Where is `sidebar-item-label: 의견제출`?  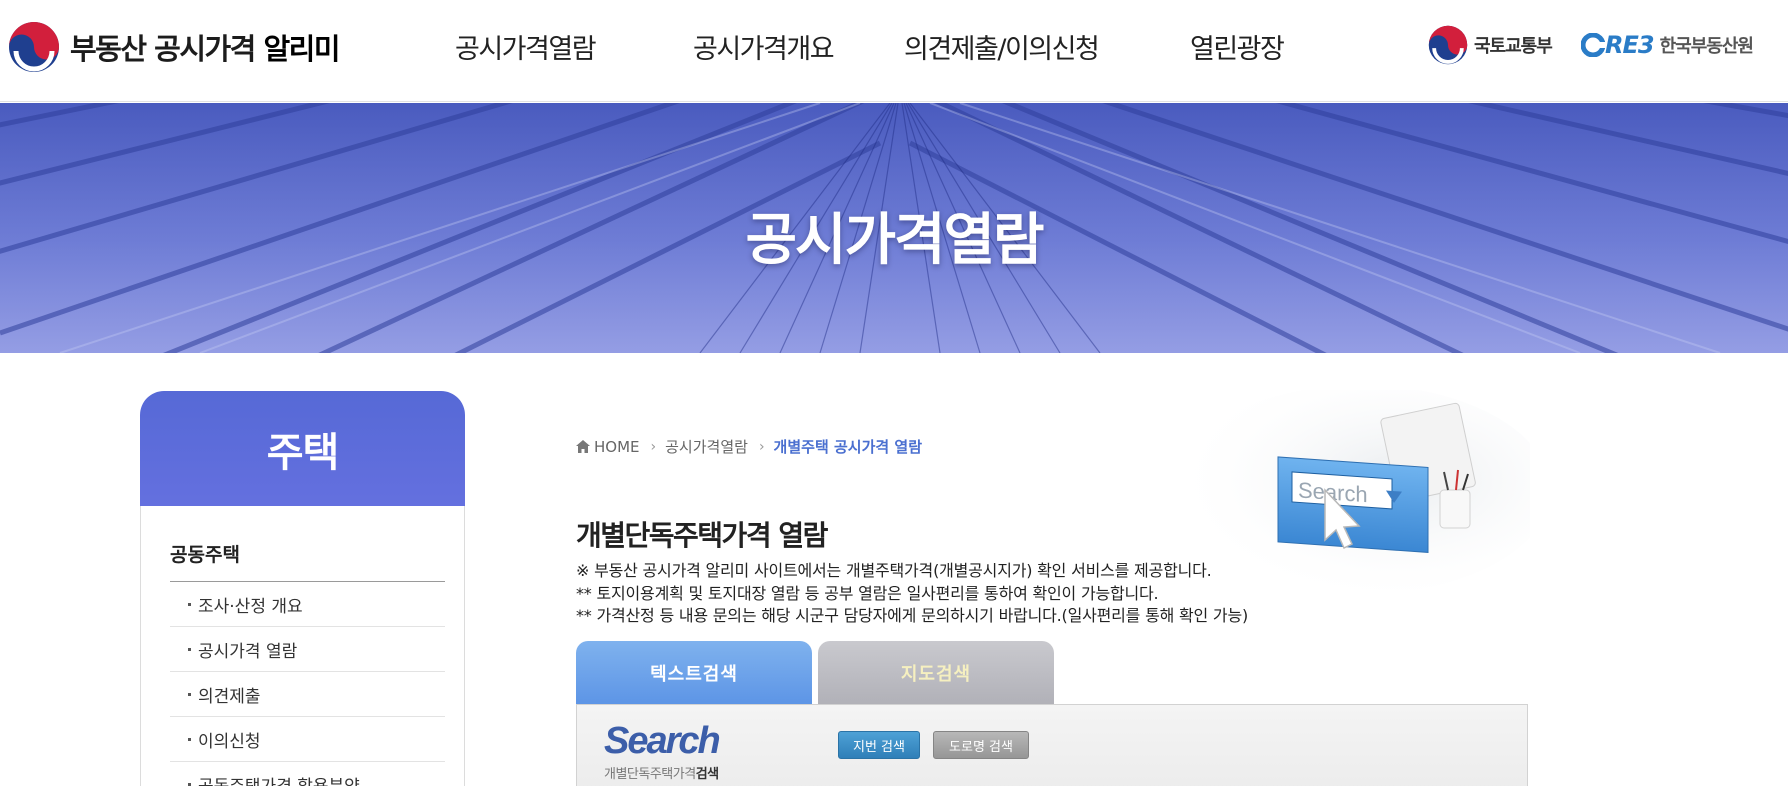 sidebar-item-label: 의견제출 is located at coordinates (229, 696).